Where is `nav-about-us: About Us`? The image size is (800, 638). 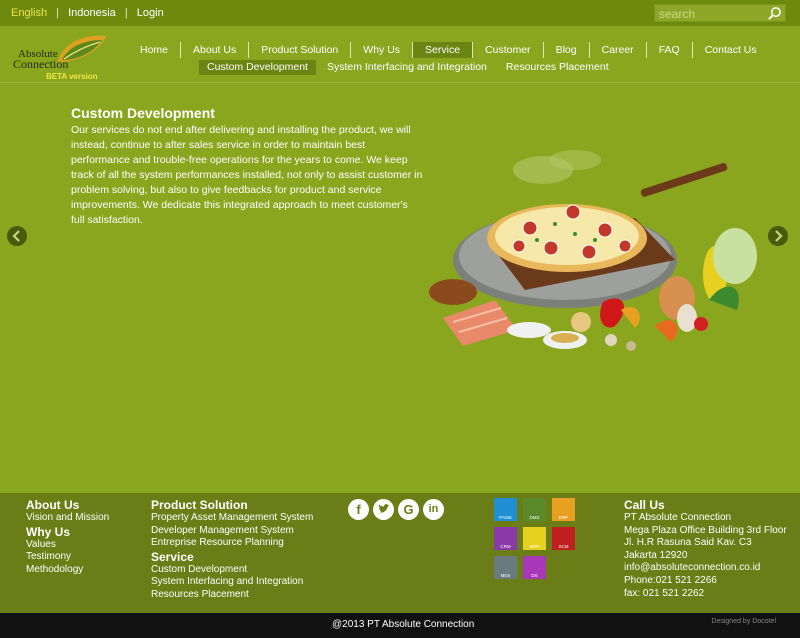
nav-about-us: About Us is located at coordinates (215, 50).